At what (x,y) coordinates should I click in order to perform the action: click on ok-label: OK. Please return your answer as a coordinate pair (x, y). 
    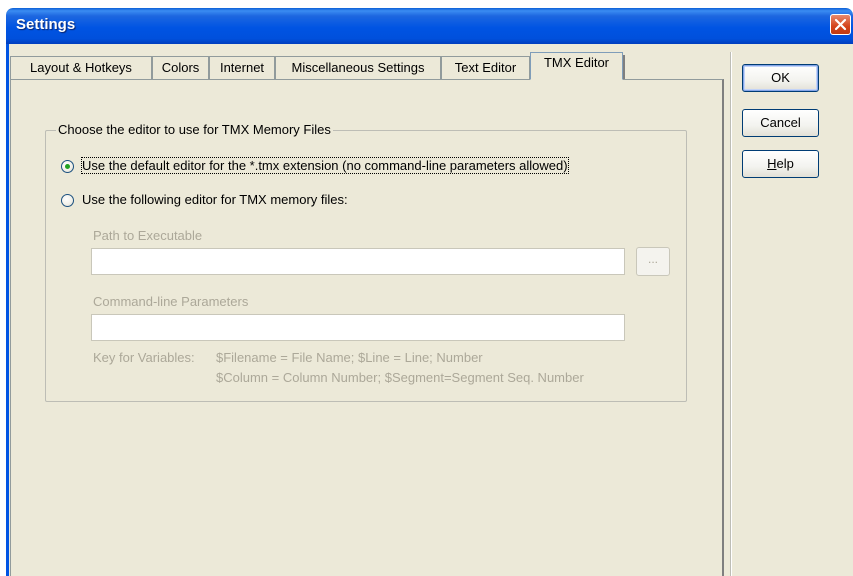
    Looking at the image, I should click on (780, 77).